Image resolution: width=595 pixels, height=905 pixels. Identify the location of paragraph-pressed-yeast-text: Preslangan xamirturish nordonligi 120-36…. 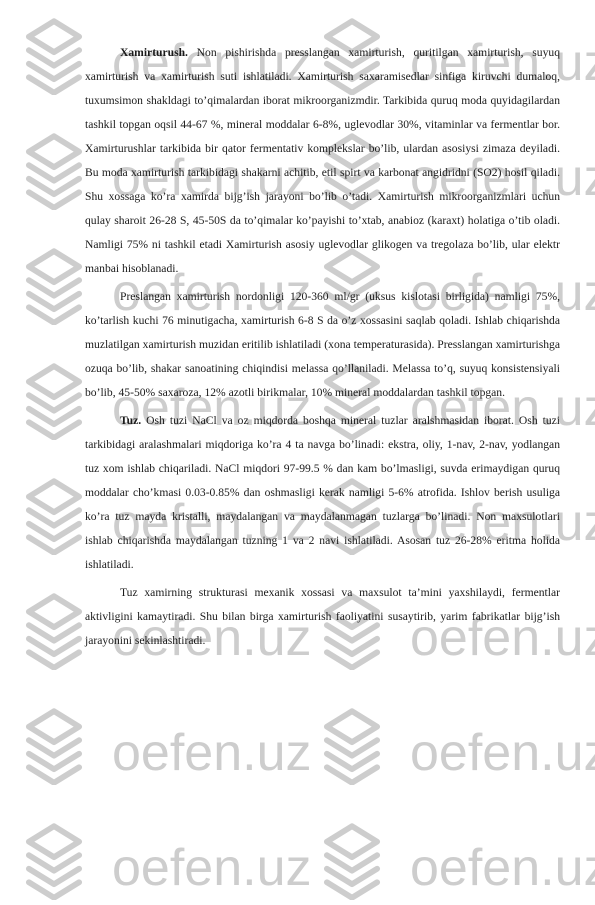
(322, 344).